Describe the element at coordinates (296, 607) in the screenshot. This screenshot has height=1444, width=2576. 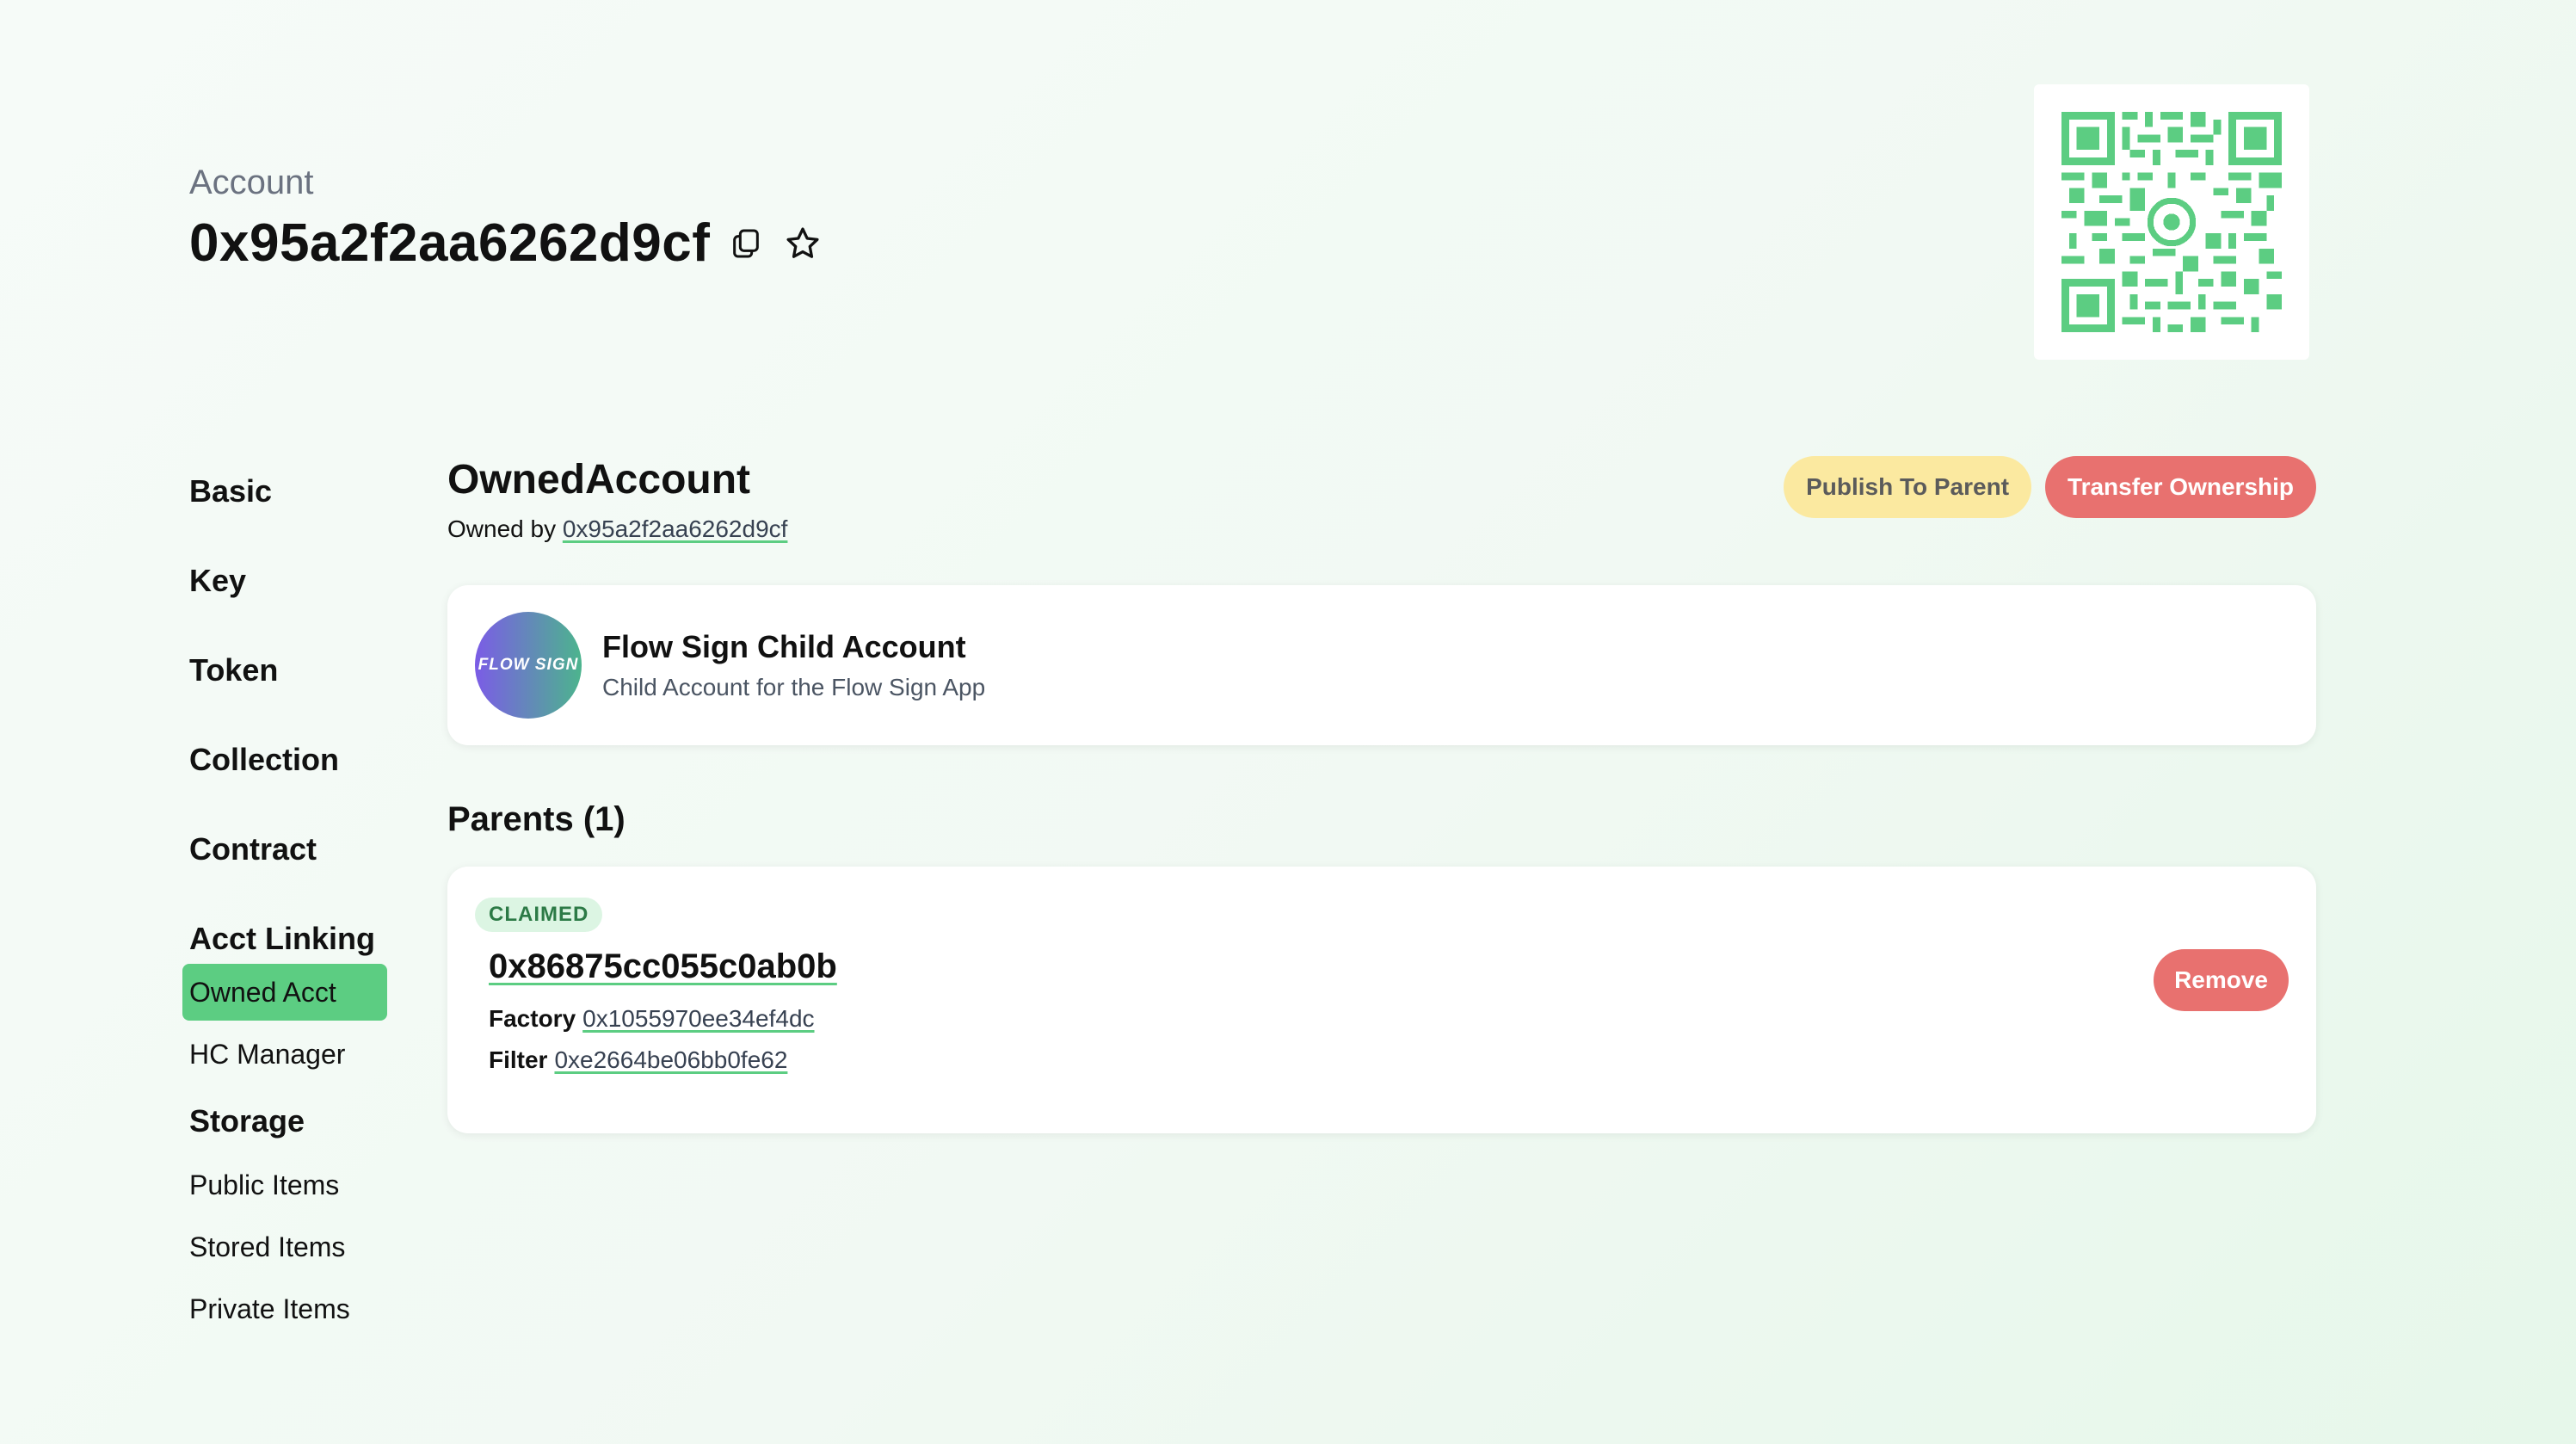
I see `sidebar-item-key: Key` at that location.